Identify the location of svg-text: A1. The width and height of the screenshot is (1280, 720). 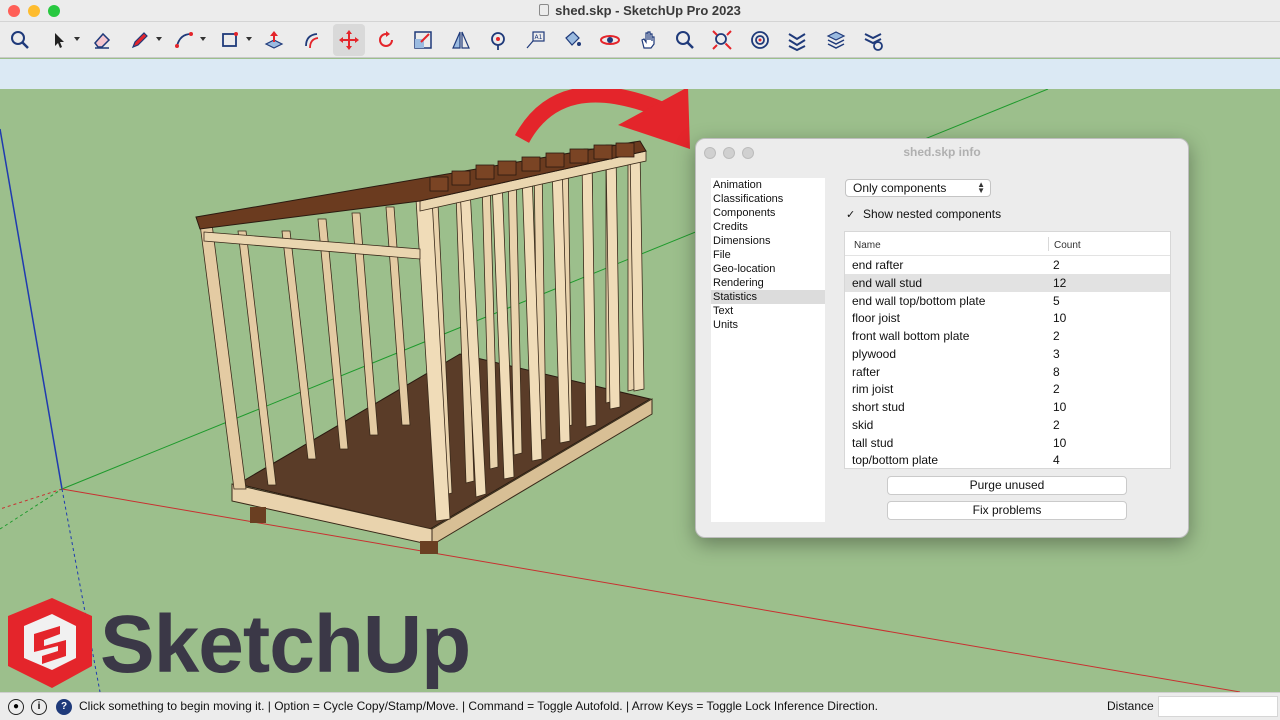
(539, 37).